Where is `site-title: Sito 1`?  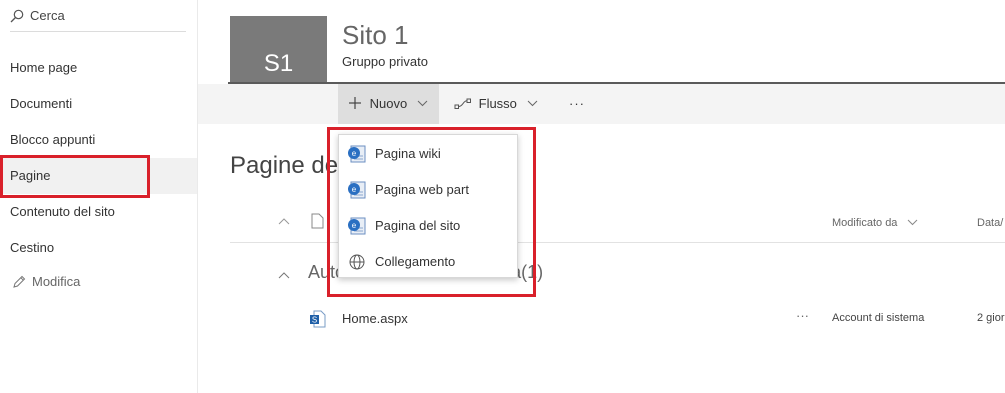 site-title: Sito 1 is located at coordinates (375, 35).